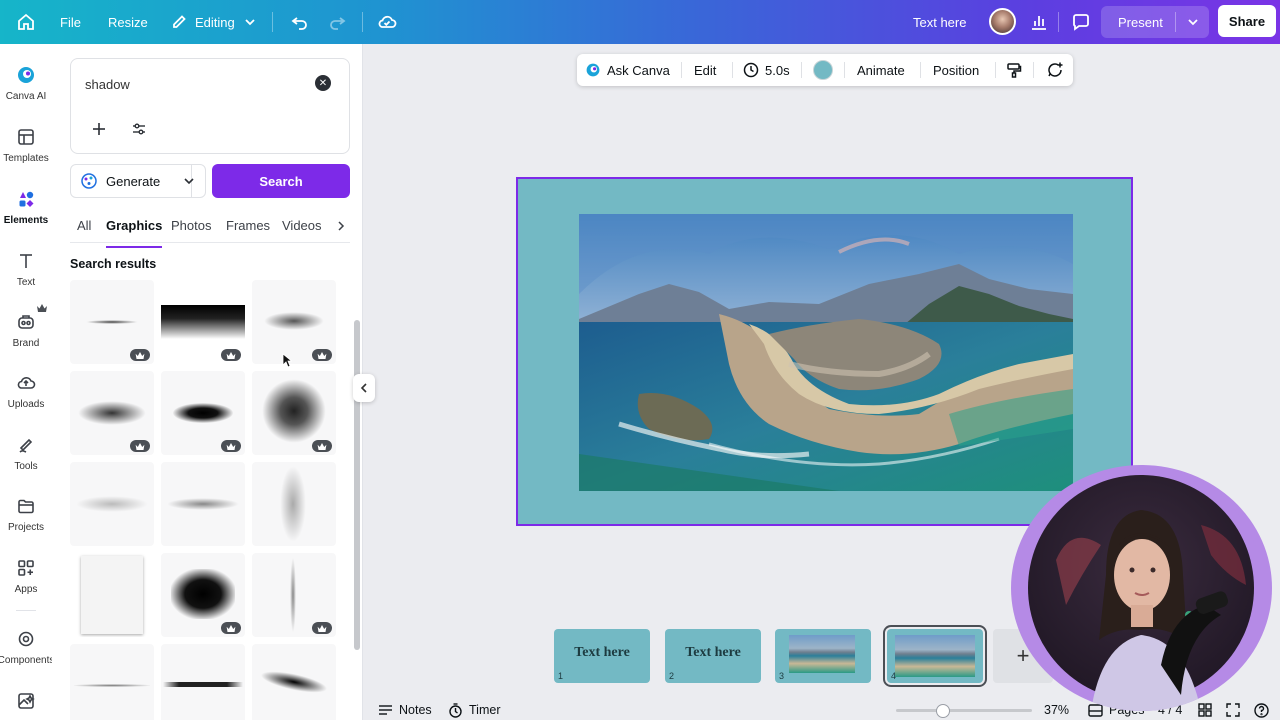 The image size is (1280, 720). What do you see at coordinates (713, 656) in the screenshot?
I see `page-thumbnail: Text here 2` at bounding box center [713, 656].